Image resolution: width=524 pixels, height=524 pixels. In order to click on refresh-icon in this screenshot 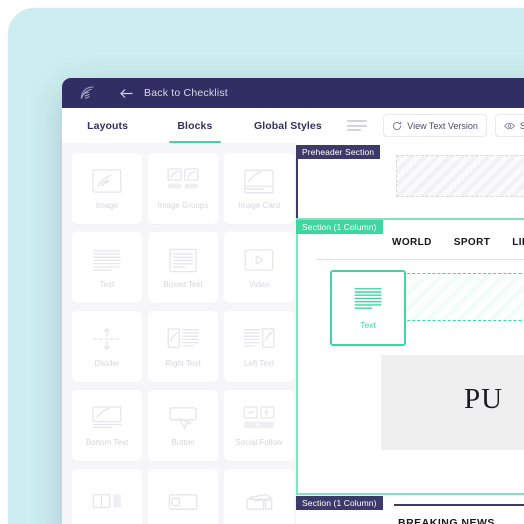, I will do `click(397, 125)`.